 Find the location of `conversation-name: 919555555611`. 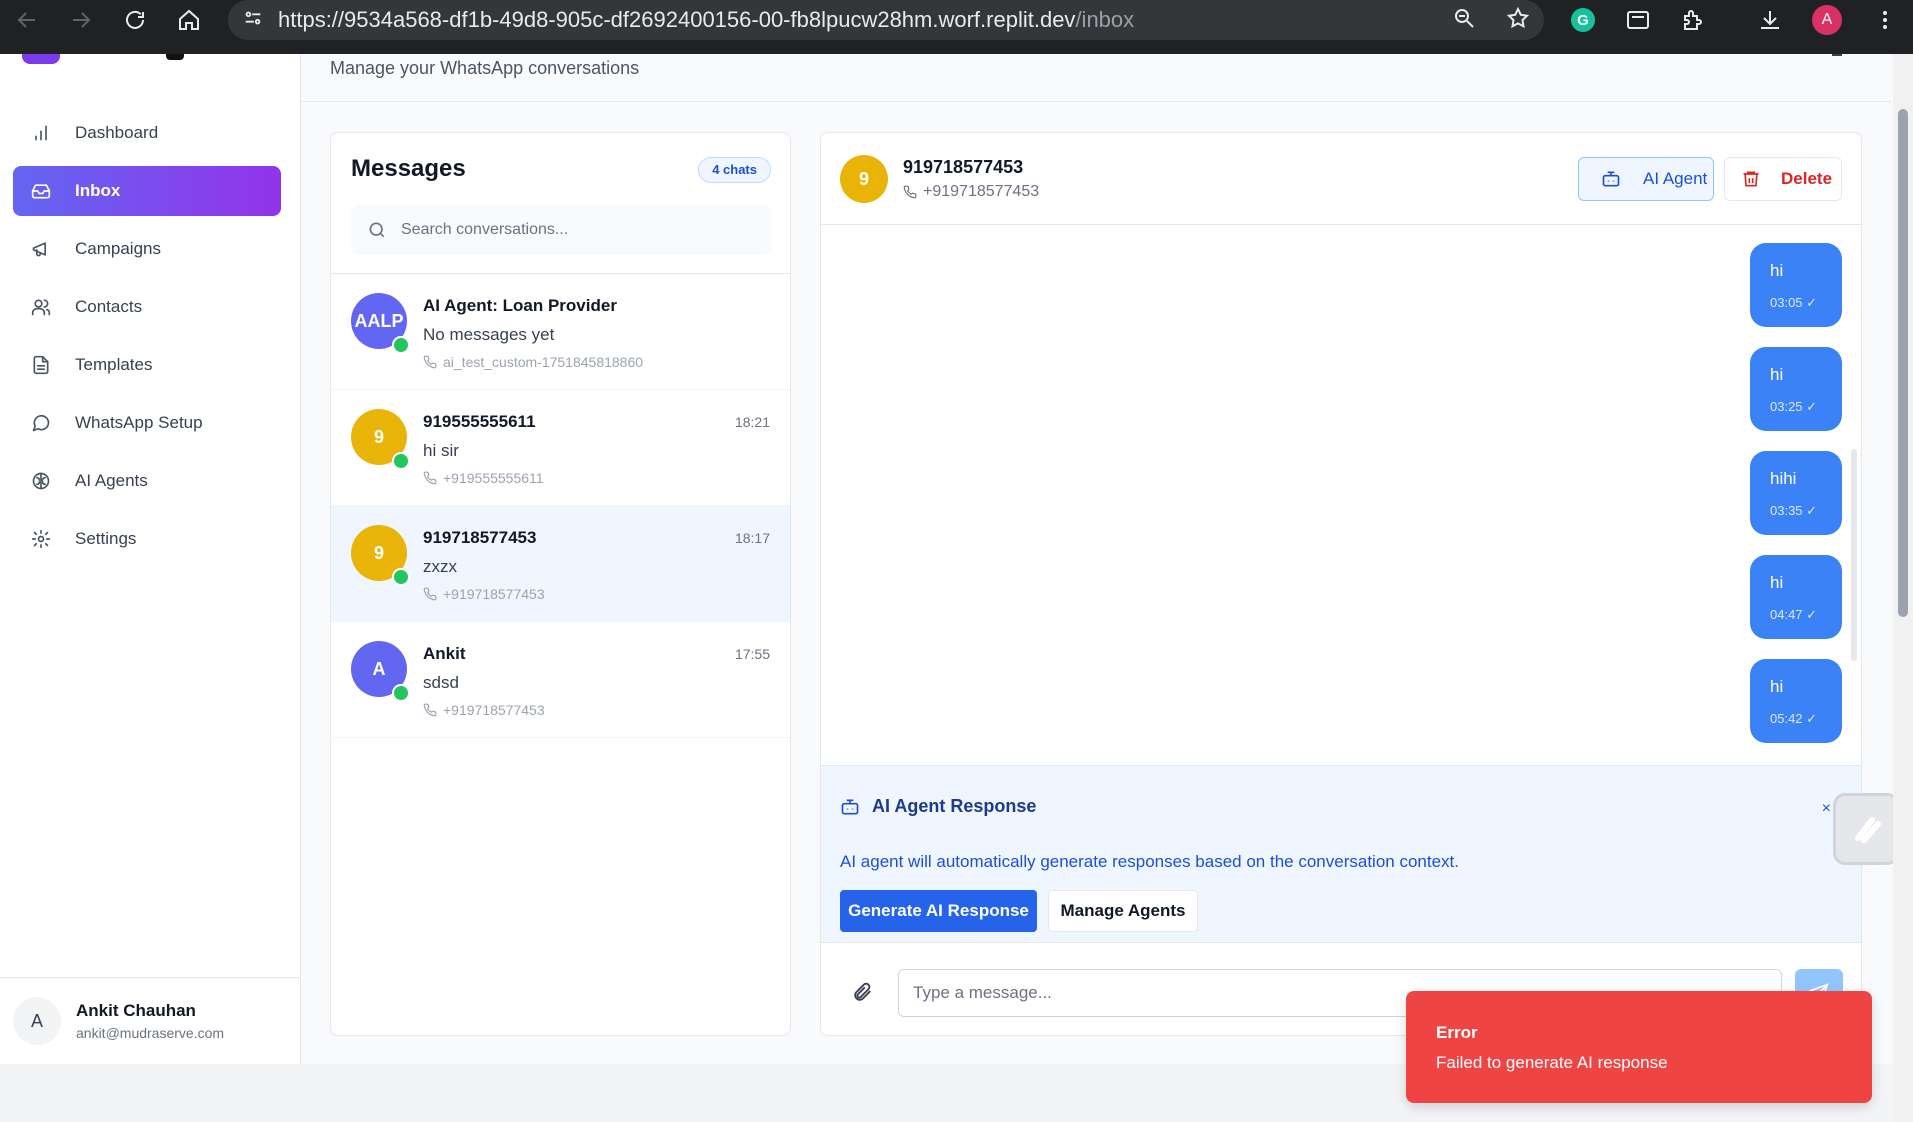

conversation-name: 919555555611 is located at coordinates (479, 421).